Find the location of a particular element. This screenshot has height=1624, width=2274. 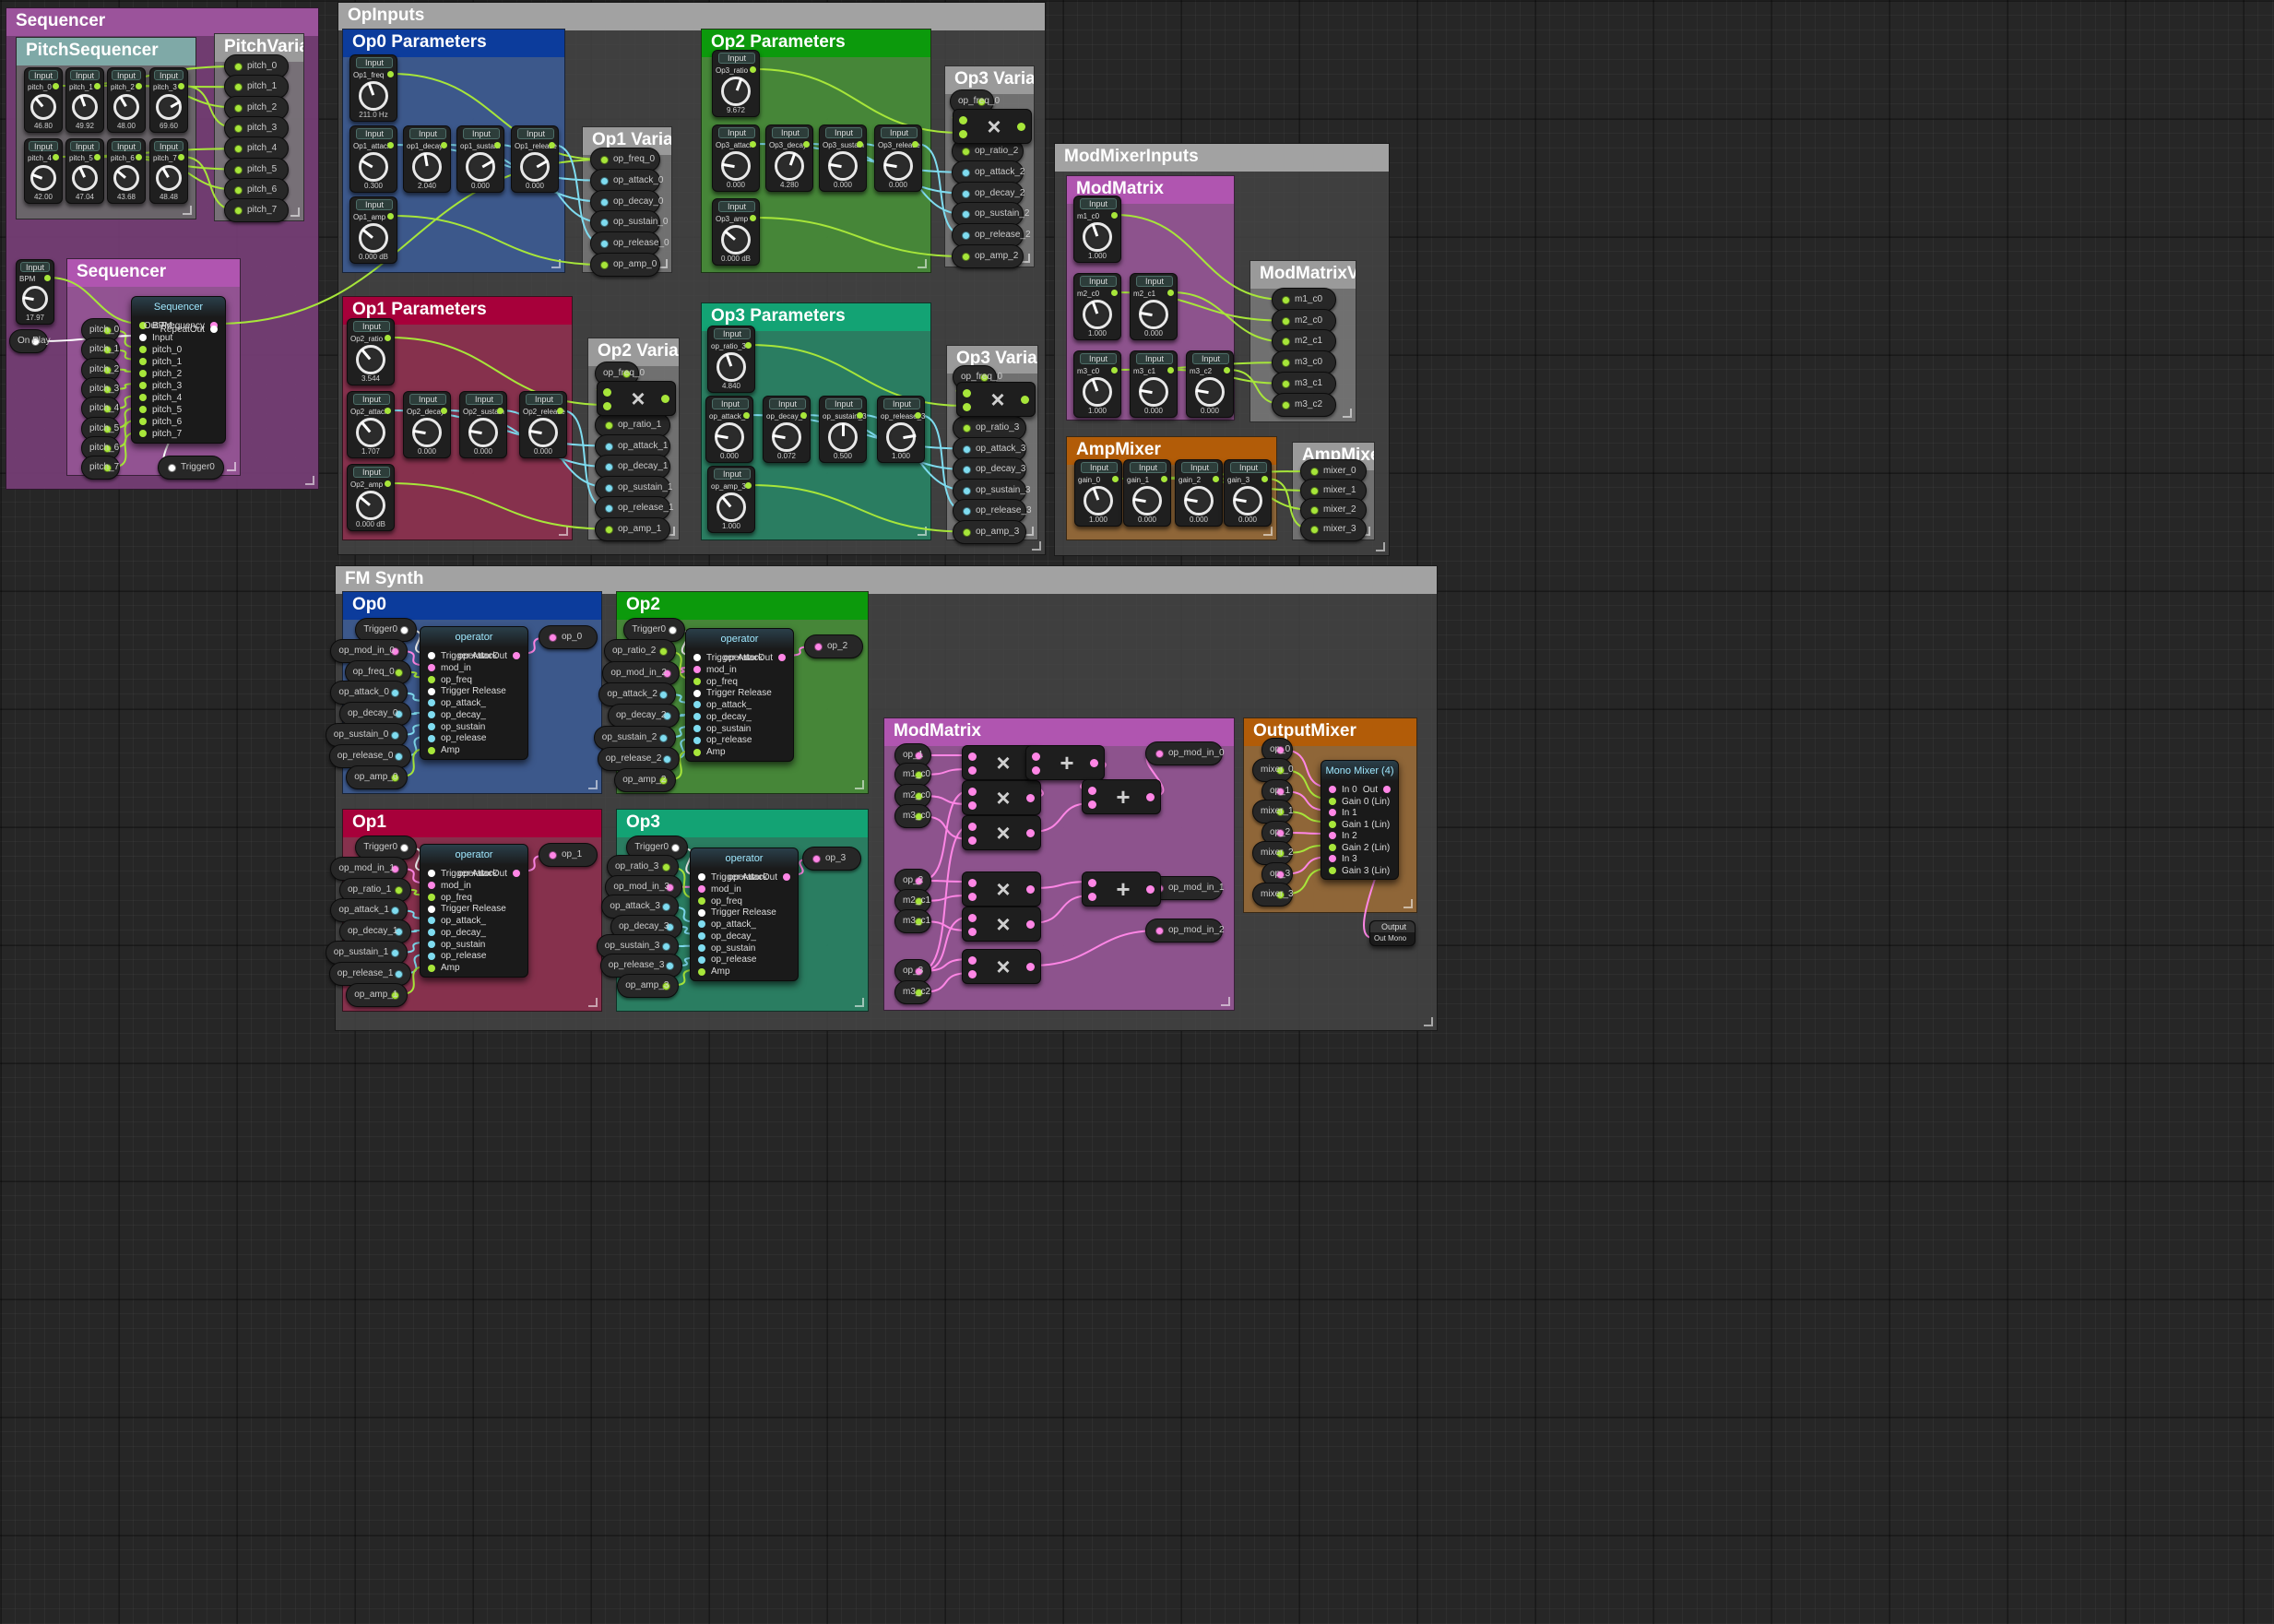

node-input-row: mod_in is located at coordinates (719, 889).